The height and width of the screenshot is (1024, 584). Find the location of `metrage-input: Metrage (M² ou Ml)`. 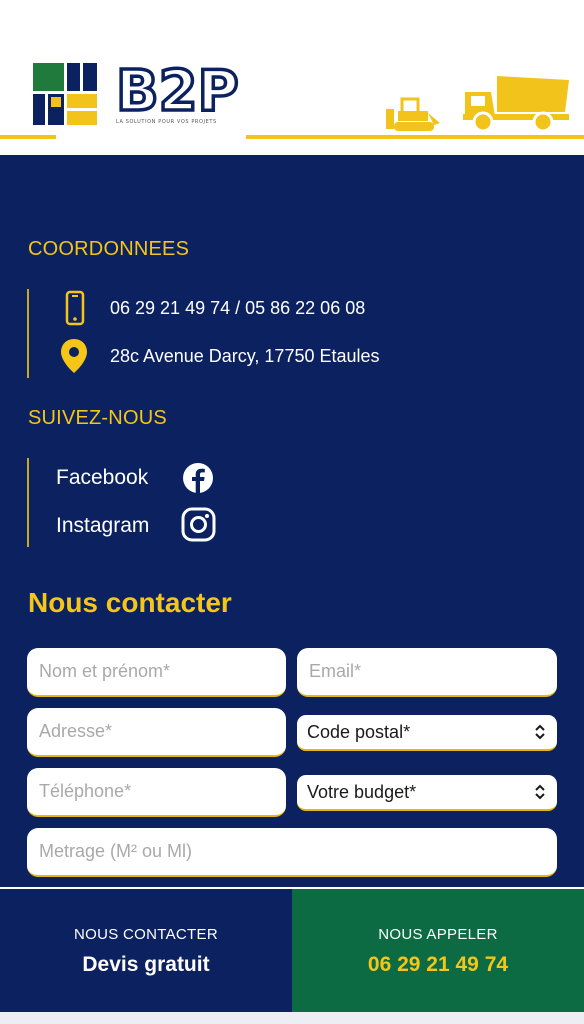

metrage-input: Metrage (M² ou Ml) is located at coordinates (292, 852).